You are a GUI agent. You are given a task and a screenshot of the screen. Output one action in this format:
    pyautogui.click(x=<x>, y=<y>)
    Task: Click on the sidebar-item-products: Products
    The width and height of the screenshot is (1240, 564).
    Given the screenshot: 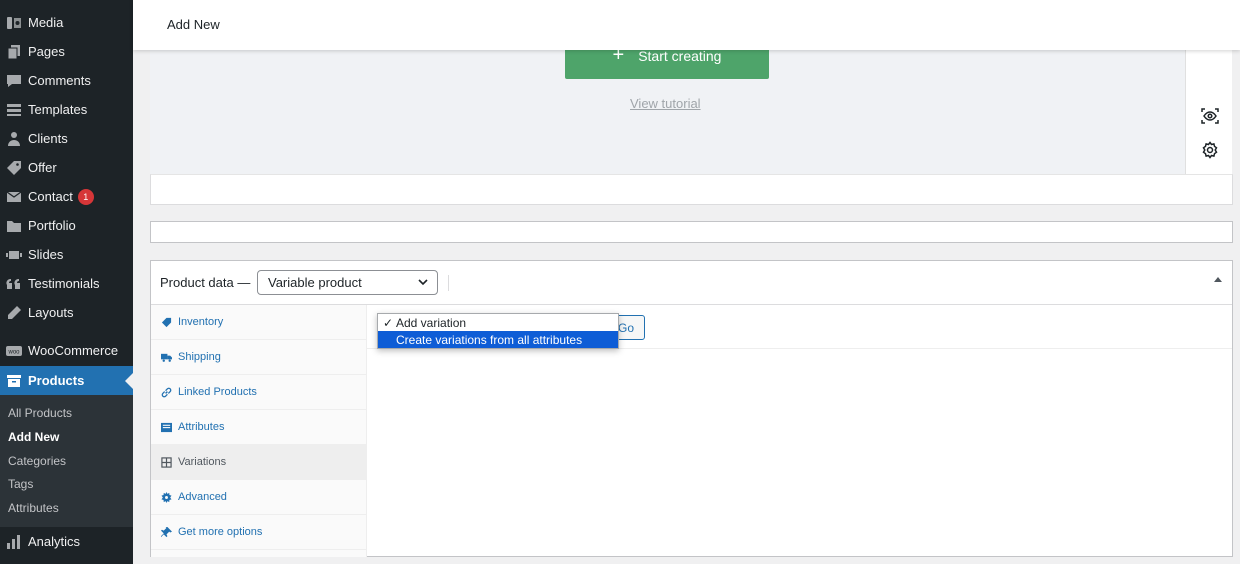 What is the action you would take?
    pyautogui.click(x=66, y=380)
    